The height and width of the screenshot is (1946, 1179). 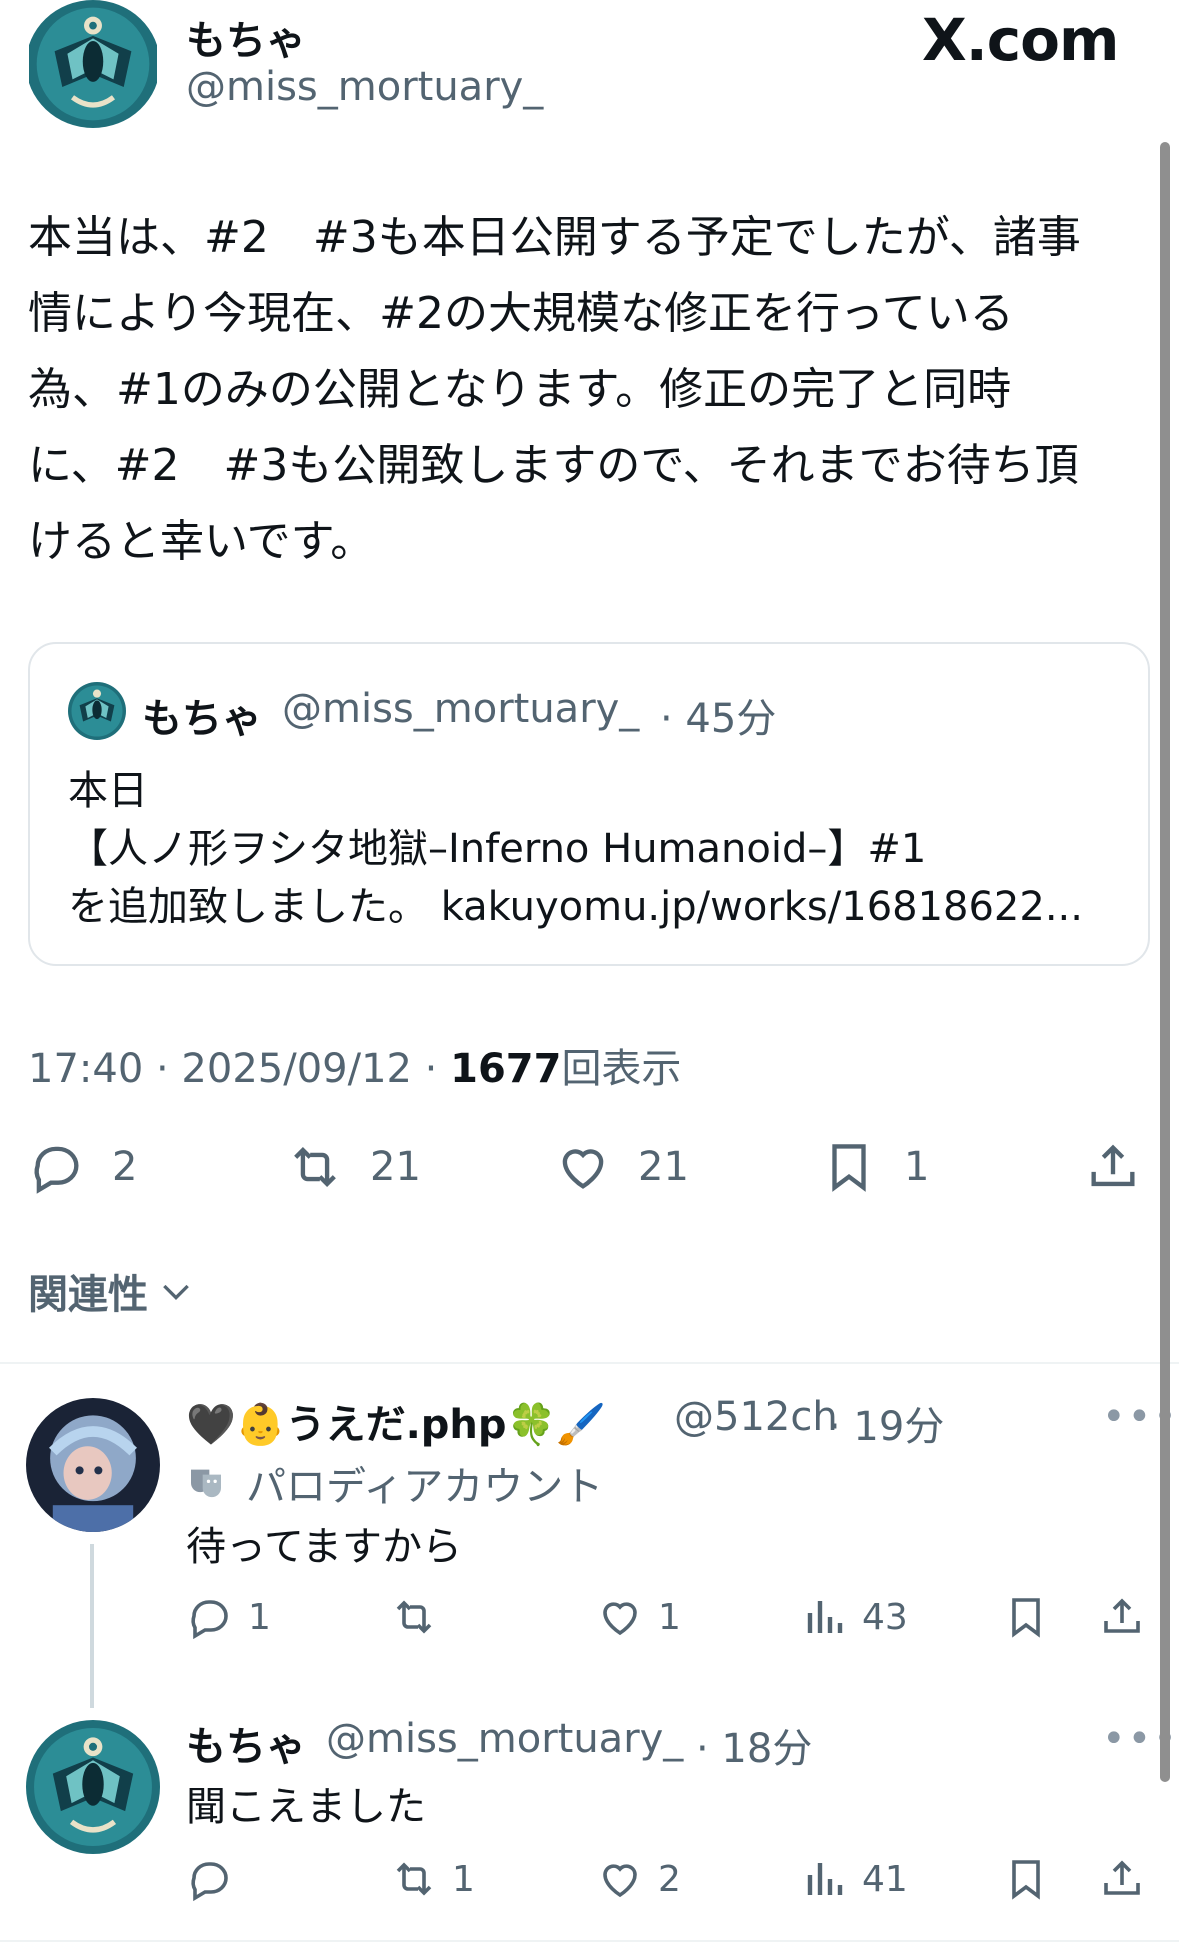 What do you see at coordinates (756, 1417) in the screenshot?
I see `reply-author-handle: @512ch` at bounding box center [756, 1417].